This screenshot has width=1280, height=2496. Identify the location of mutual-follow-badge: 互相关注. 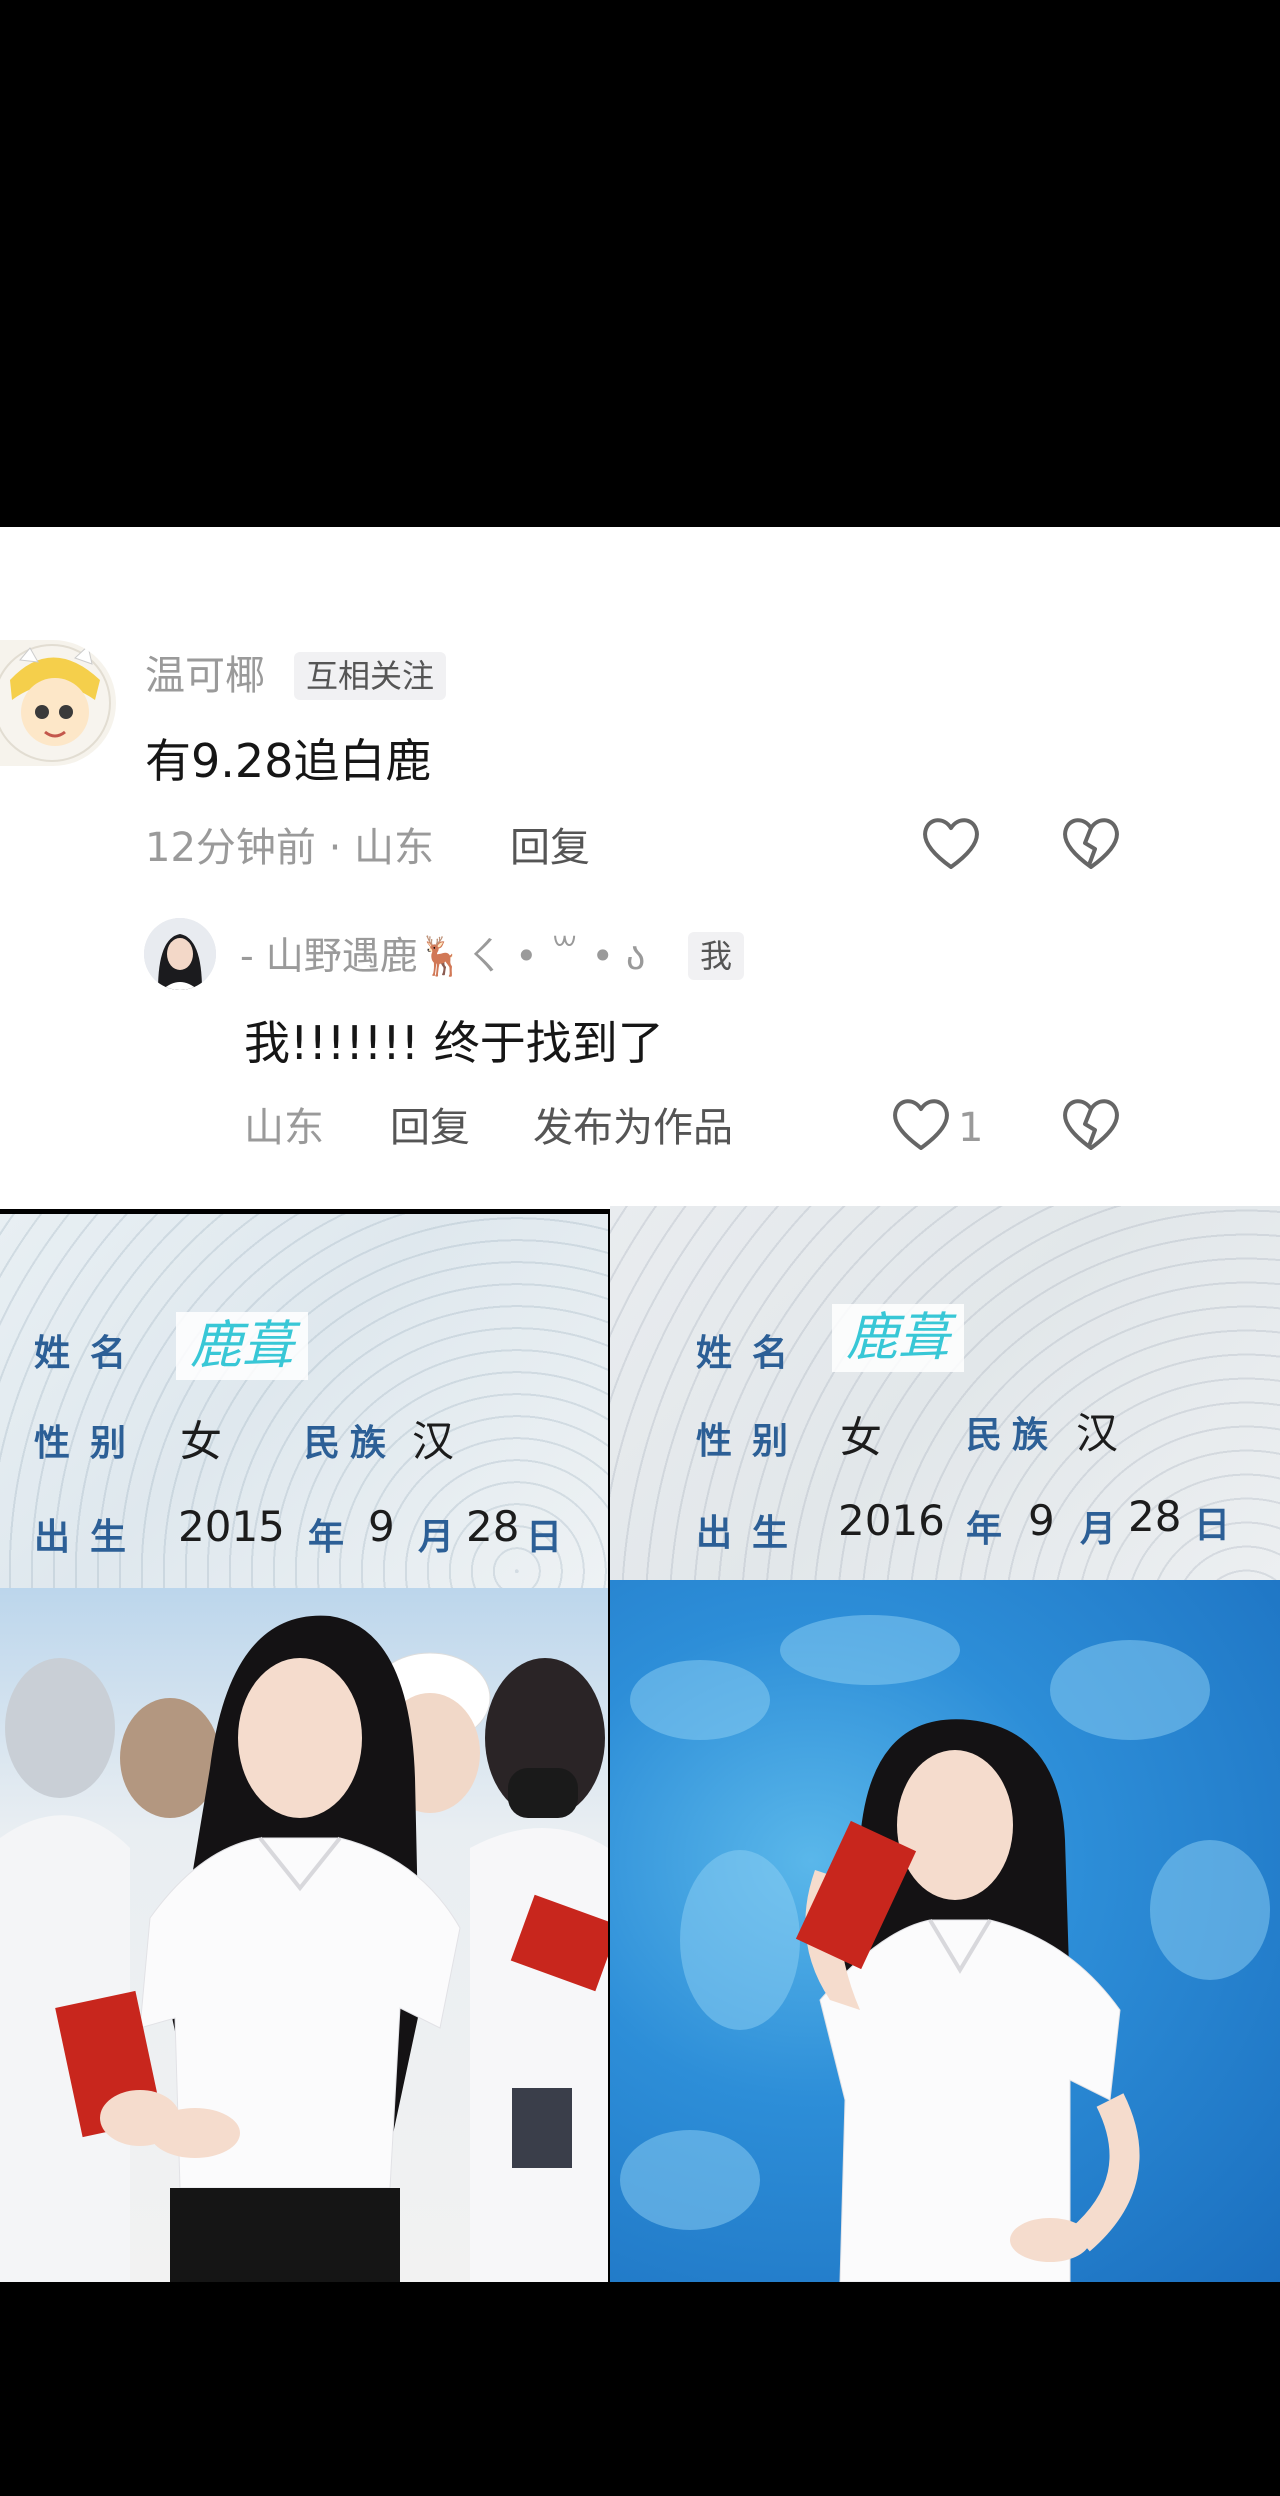
(370, 676).